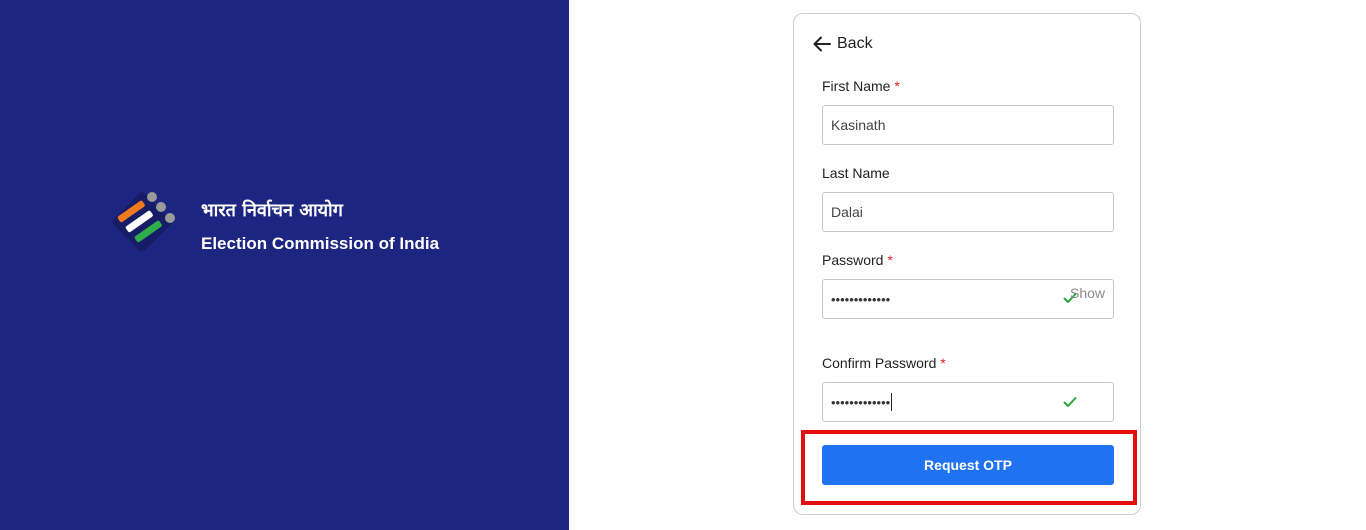 Image resolution: width=1366 pixels, height=530 pixels. What do you see at coordinates (847, 212) in the screenshot?
I see `last-name-value: Dalai` at bounding box center [847, 212].